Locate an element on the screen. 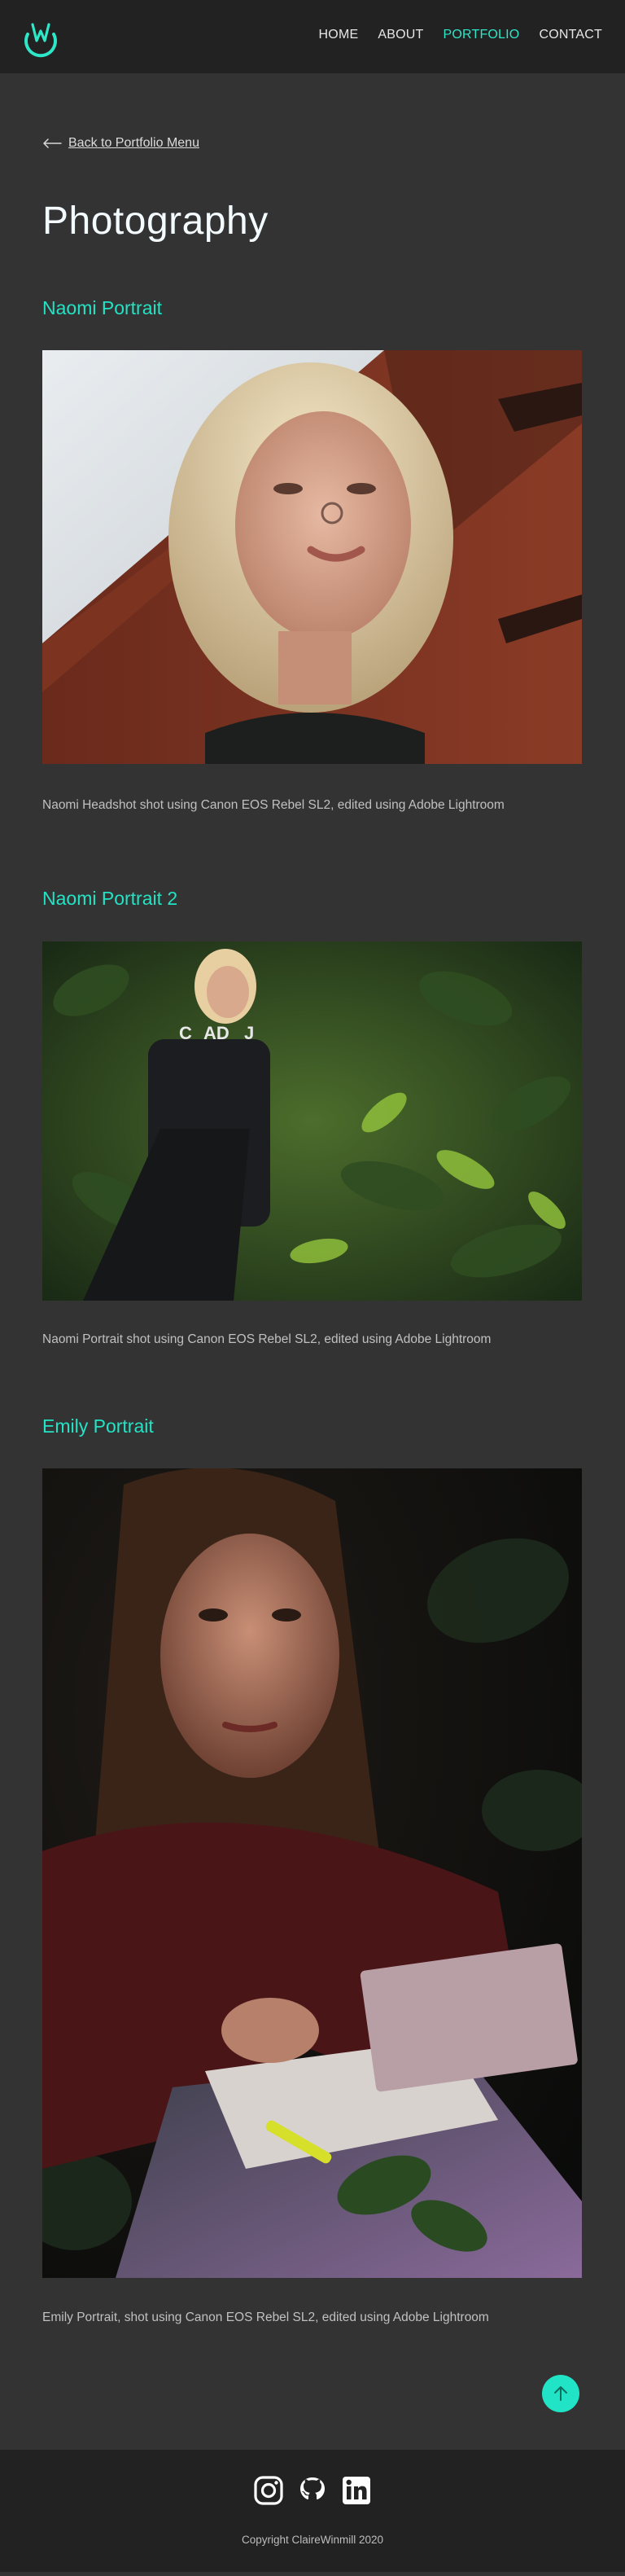 The width and height of the screenshot is (625, 2576). back-link-label: Back to Portfolio Menu is located at coordinates (133, 143).